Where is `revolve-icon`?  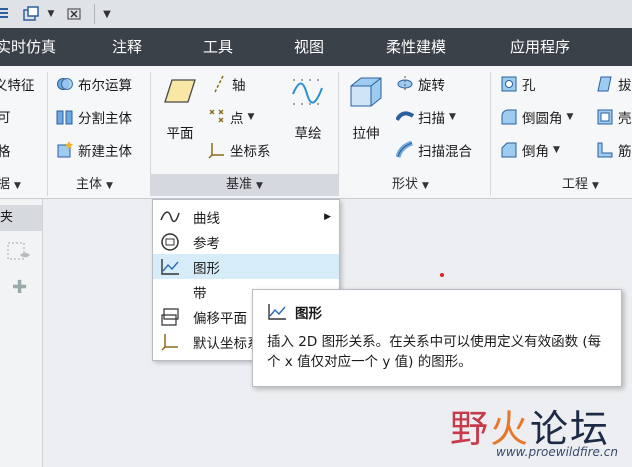
revolve-icon is located at coordinates (405, 84).